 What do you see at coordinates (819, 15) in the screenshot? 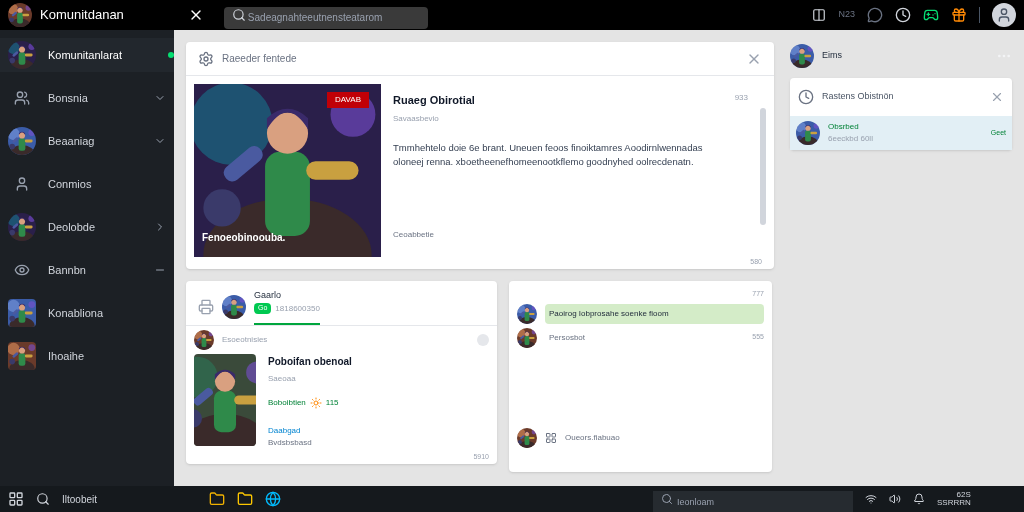
I see `columns-icon` at bounding box center [819, 15].